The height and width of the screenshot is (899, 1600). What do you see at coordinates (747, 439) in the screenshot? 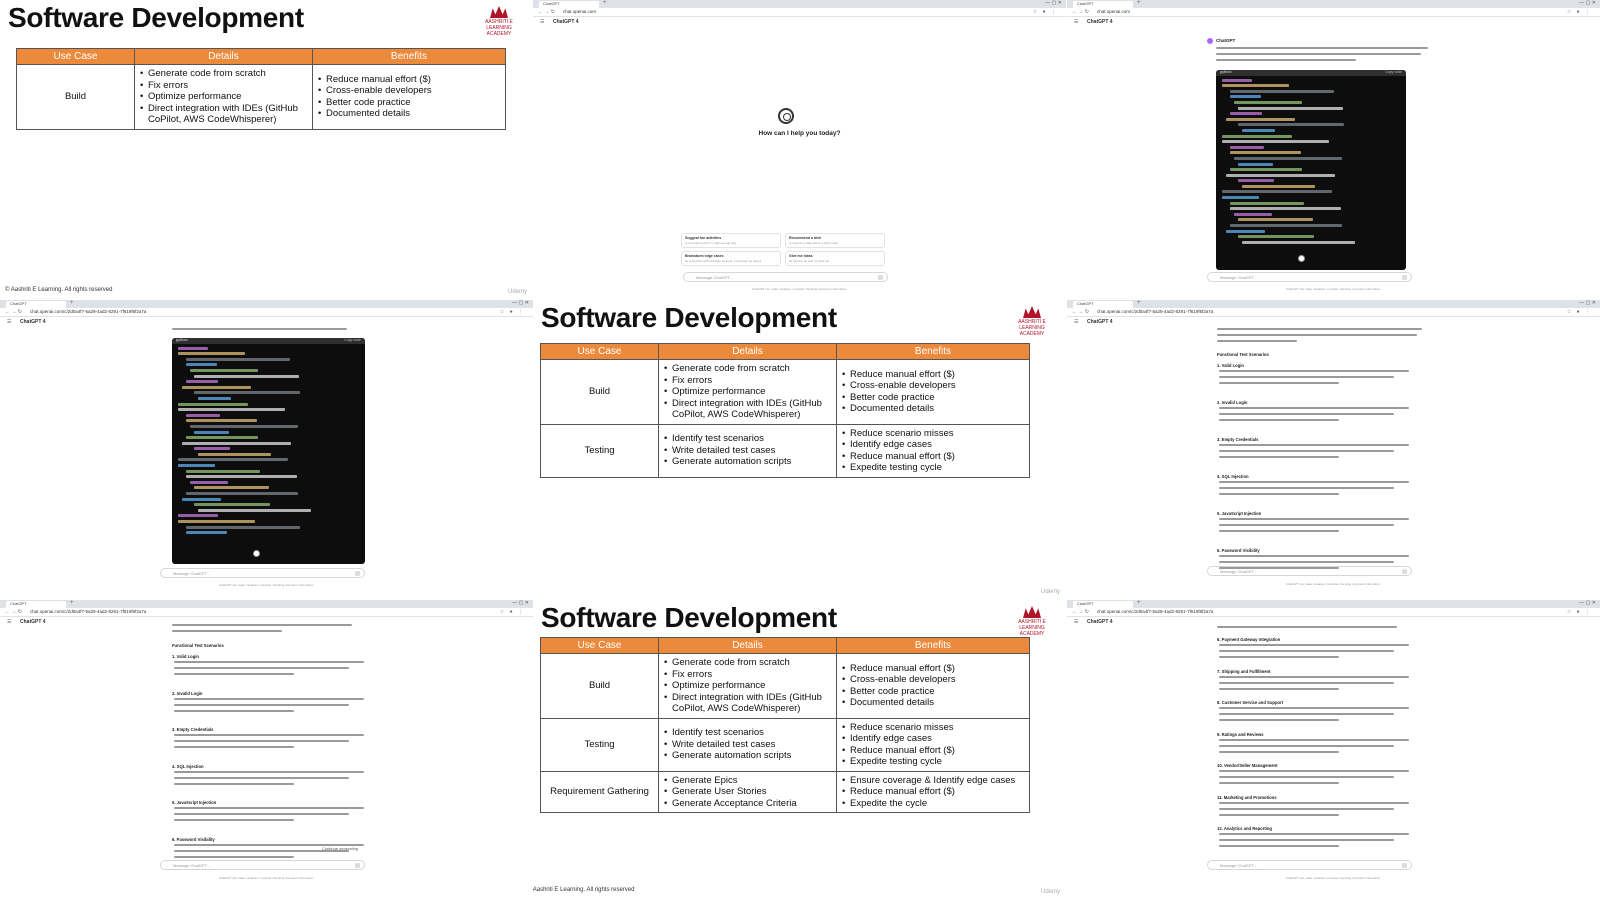
I see `bullet-item: Identify test scenarios` at bounding box center [747, 439].